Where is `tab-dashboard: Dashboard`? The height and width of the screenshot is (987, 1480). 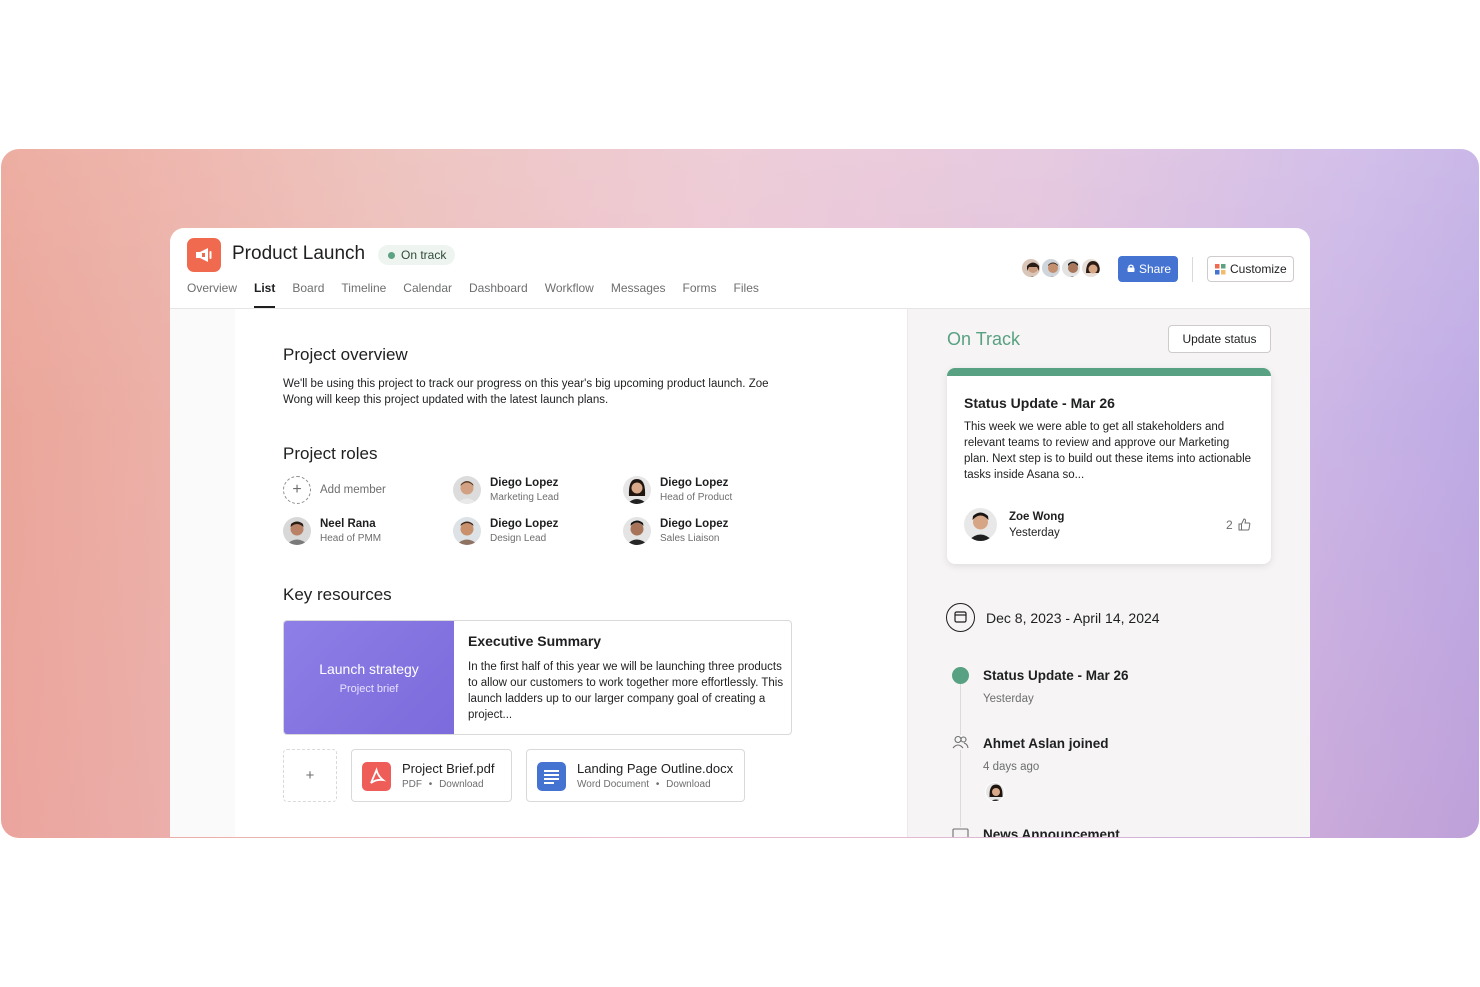 tab-dashboard: Dashboard is located at coordinates (498, 295).